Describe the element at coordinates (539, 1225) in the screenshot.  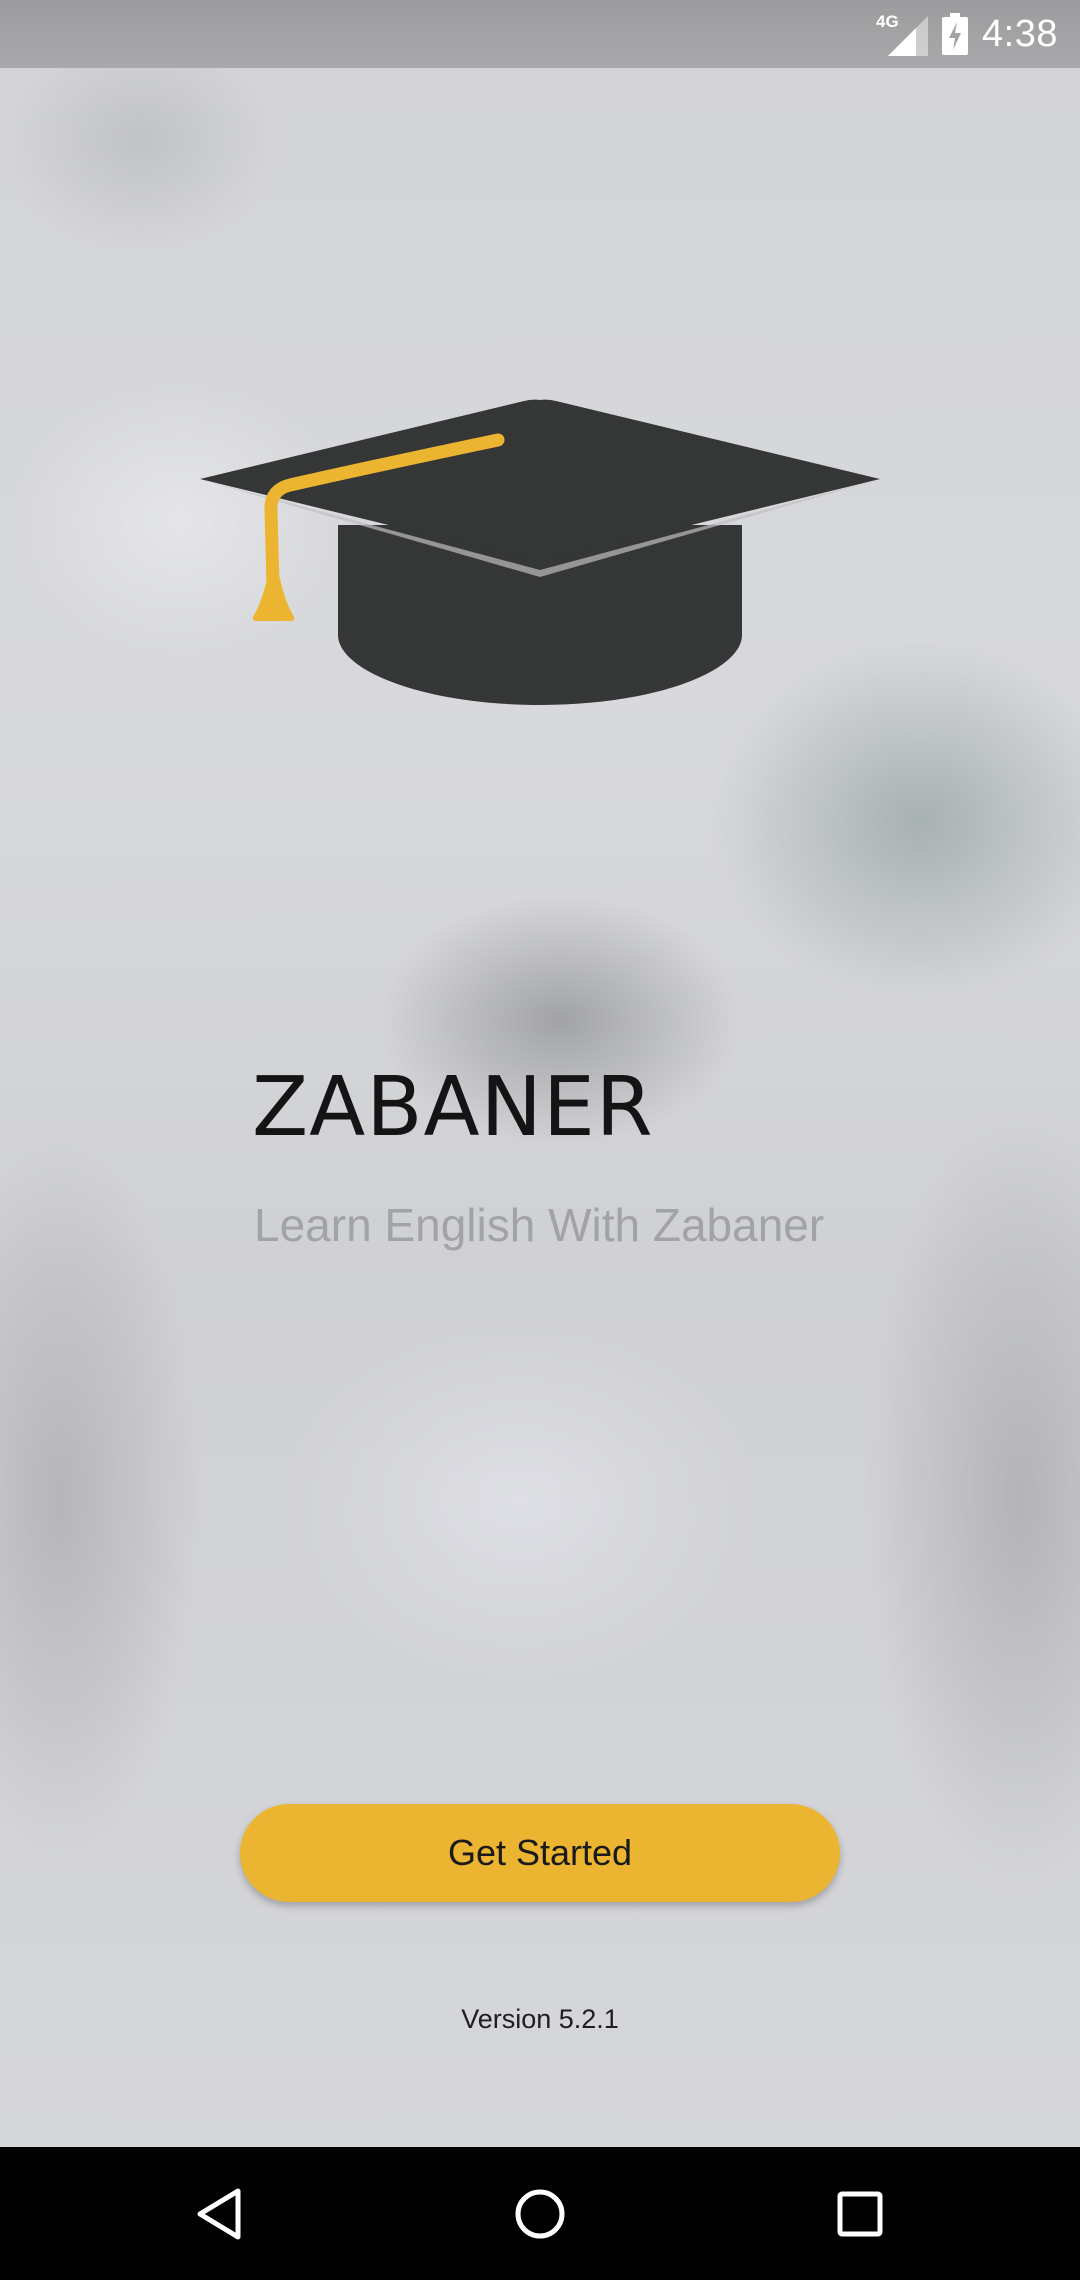
I see `app-subtitle: Learn English With Zabaner` at that location.